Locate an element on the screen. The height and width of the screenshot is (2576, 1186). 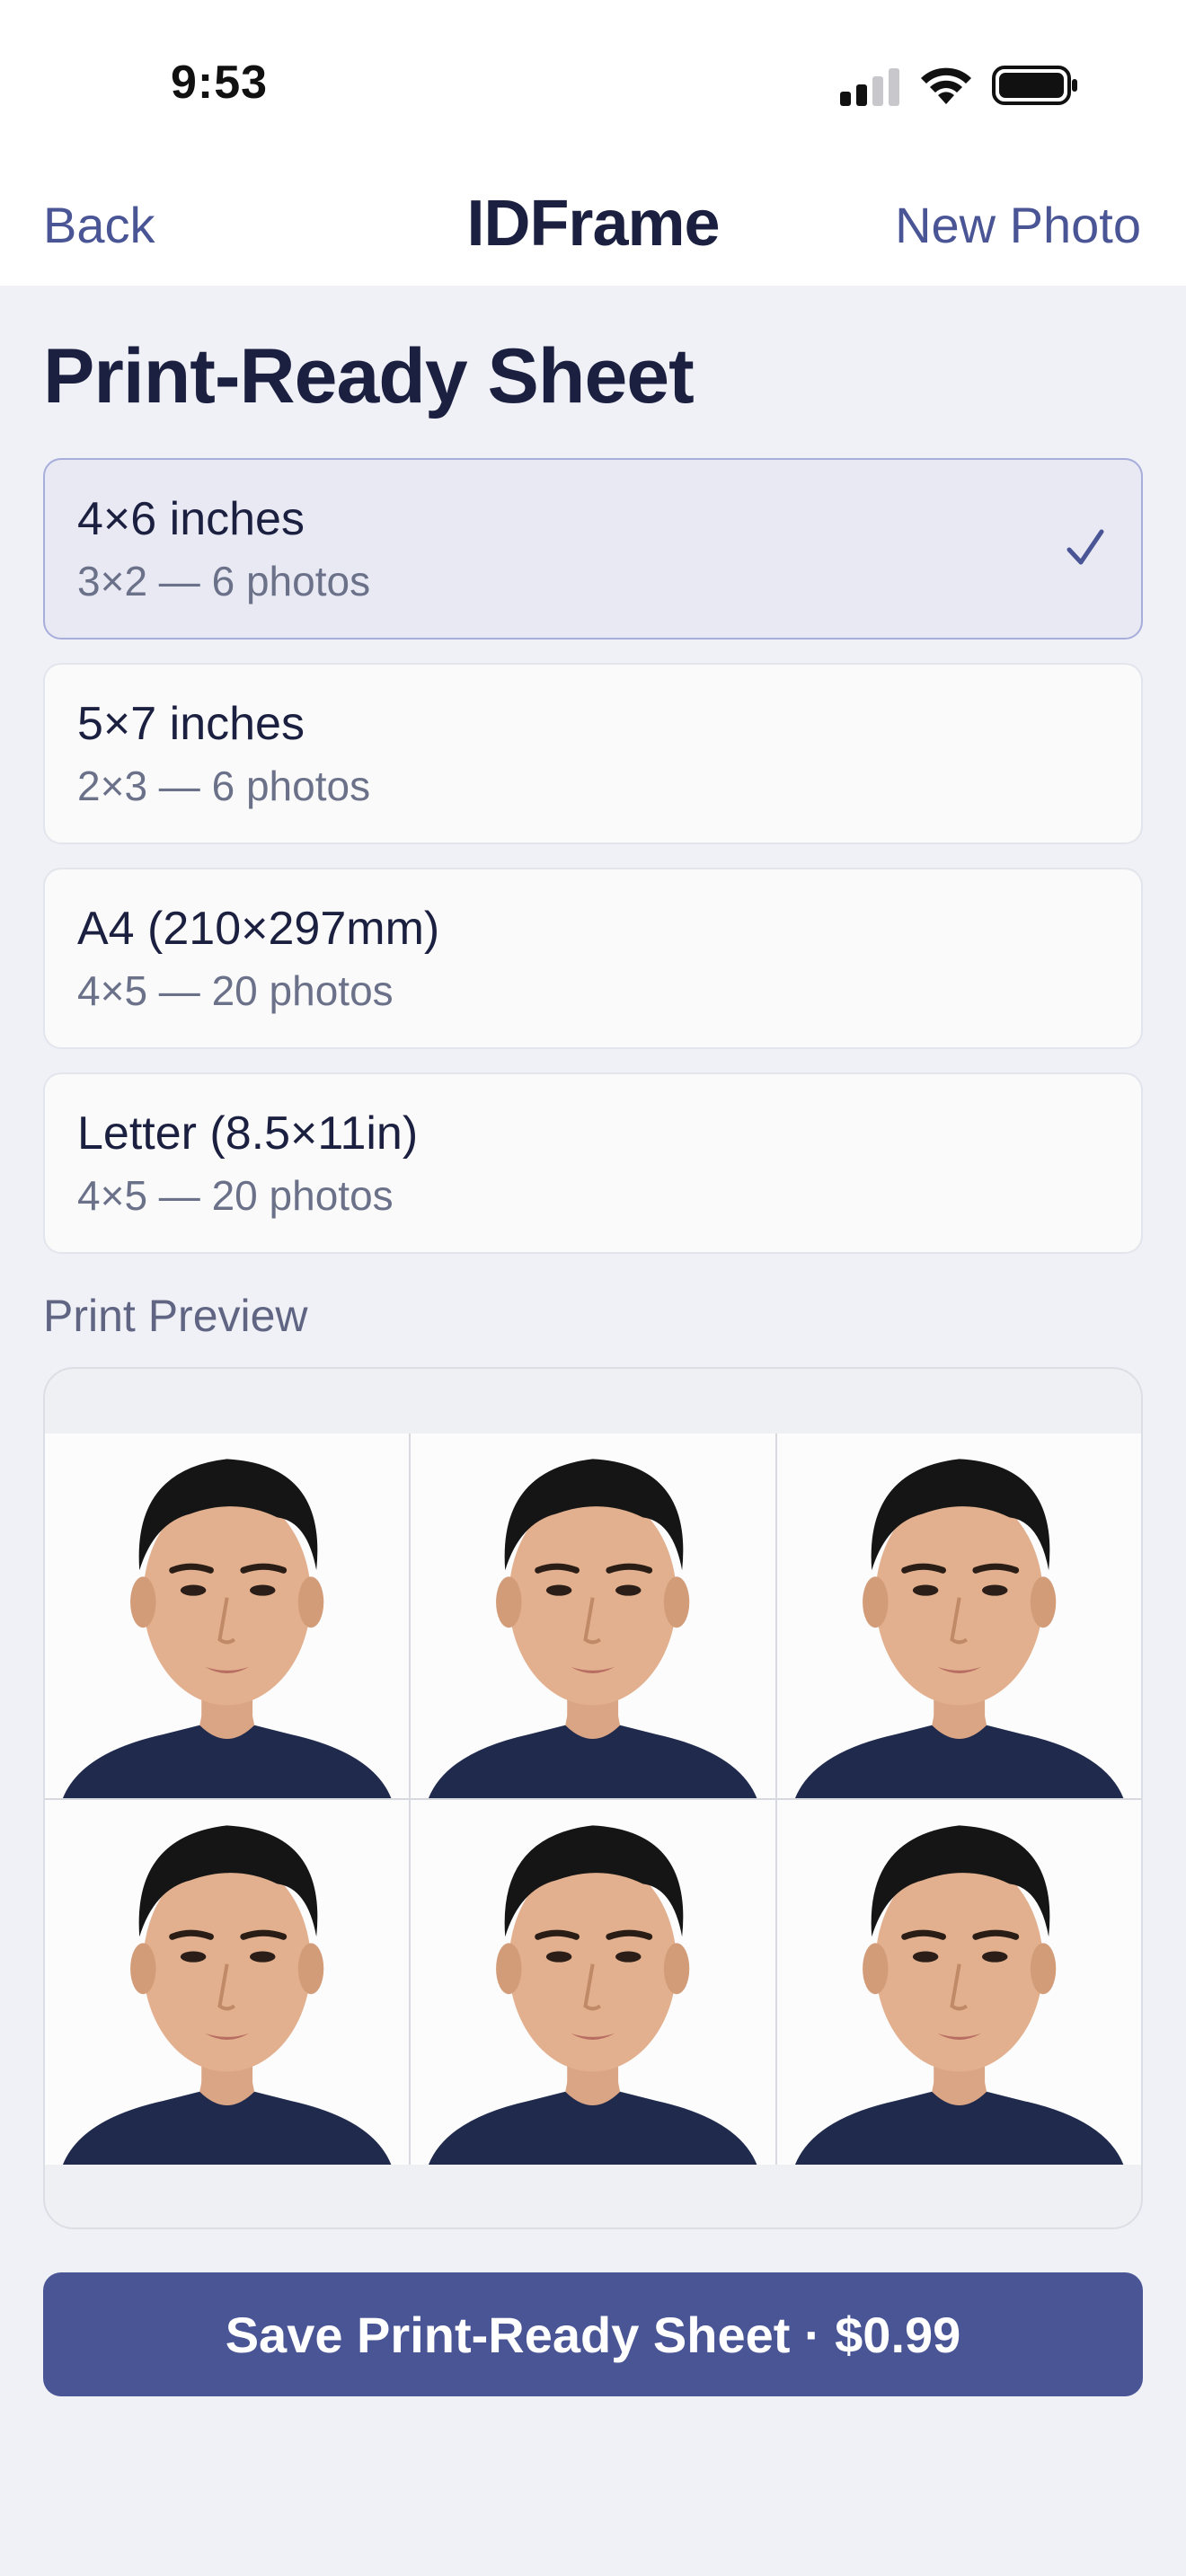
print-preview-label: Print Preview is located at coordinates (175, 1316).